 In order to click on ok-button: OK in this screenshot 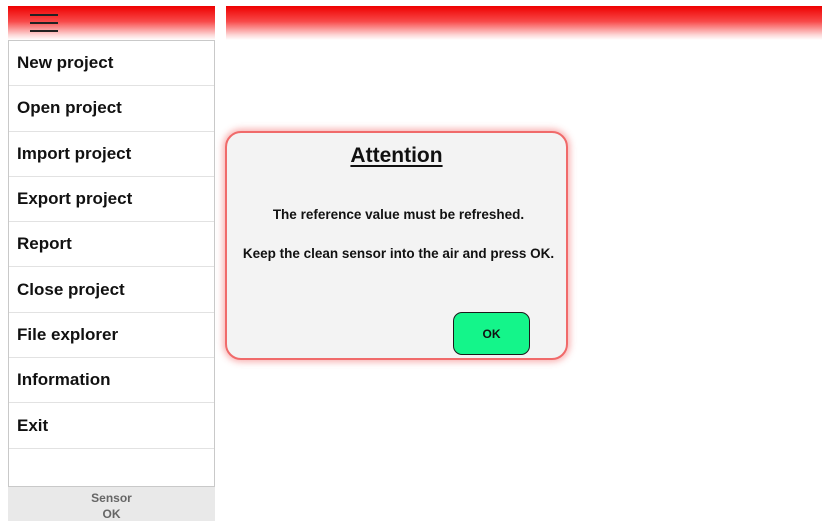, I will do `click(491, 333)`.